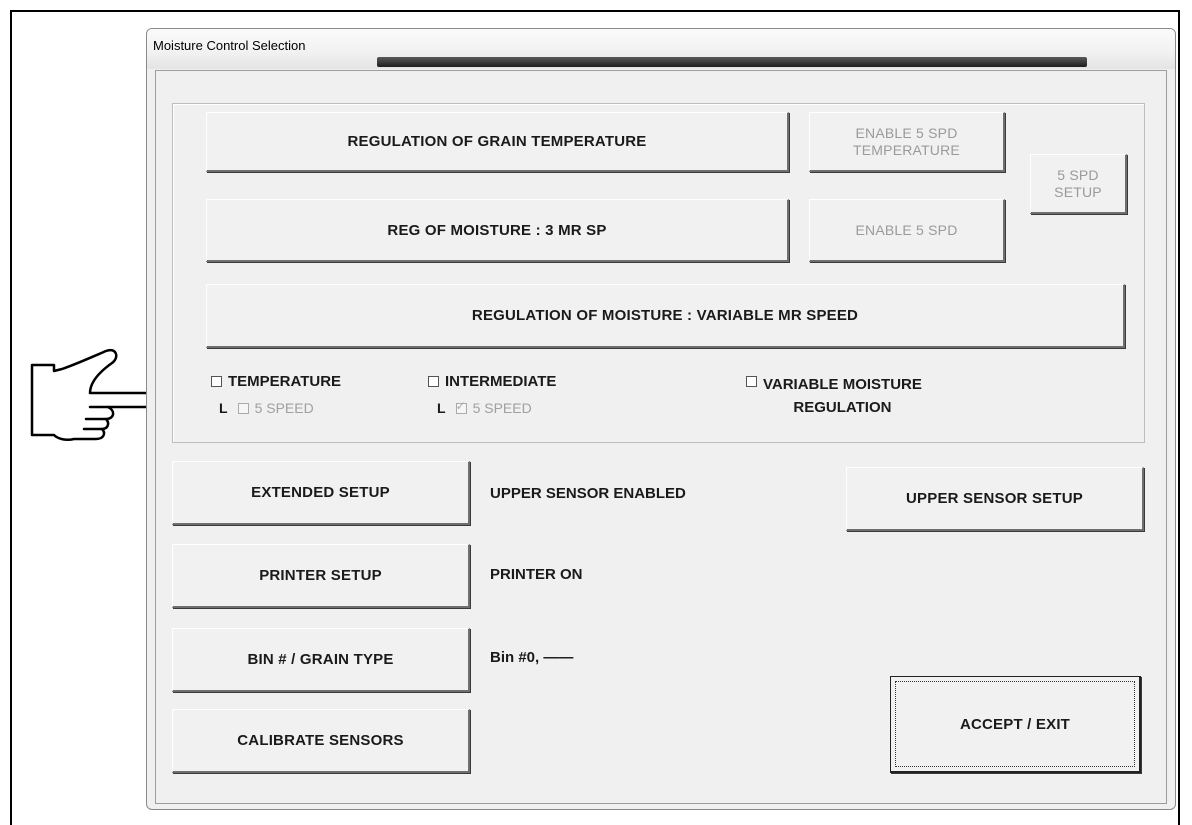  I want to click on variable-moisture-regulation-checkbox: VARIABLE MOISTURE REGULATION, so click(834, 396).